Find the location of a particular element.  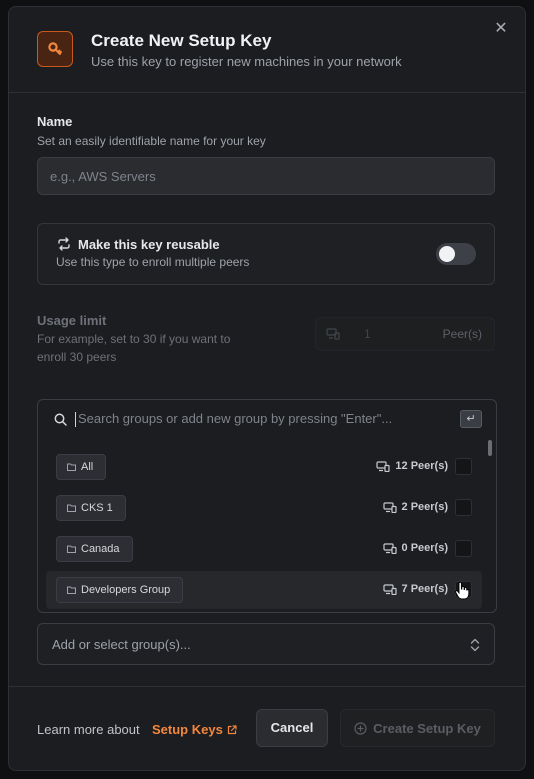

group-name: All is located at coordinates (87, 467).